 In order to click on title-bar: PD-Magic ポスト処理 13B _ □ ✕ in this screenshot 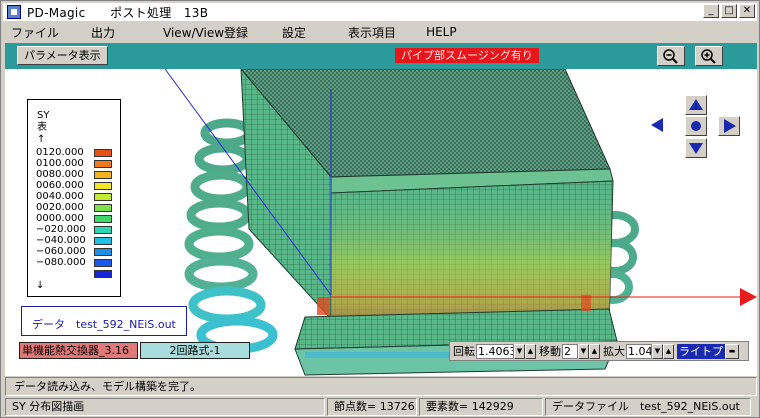, I will do `click(380, 12)`.